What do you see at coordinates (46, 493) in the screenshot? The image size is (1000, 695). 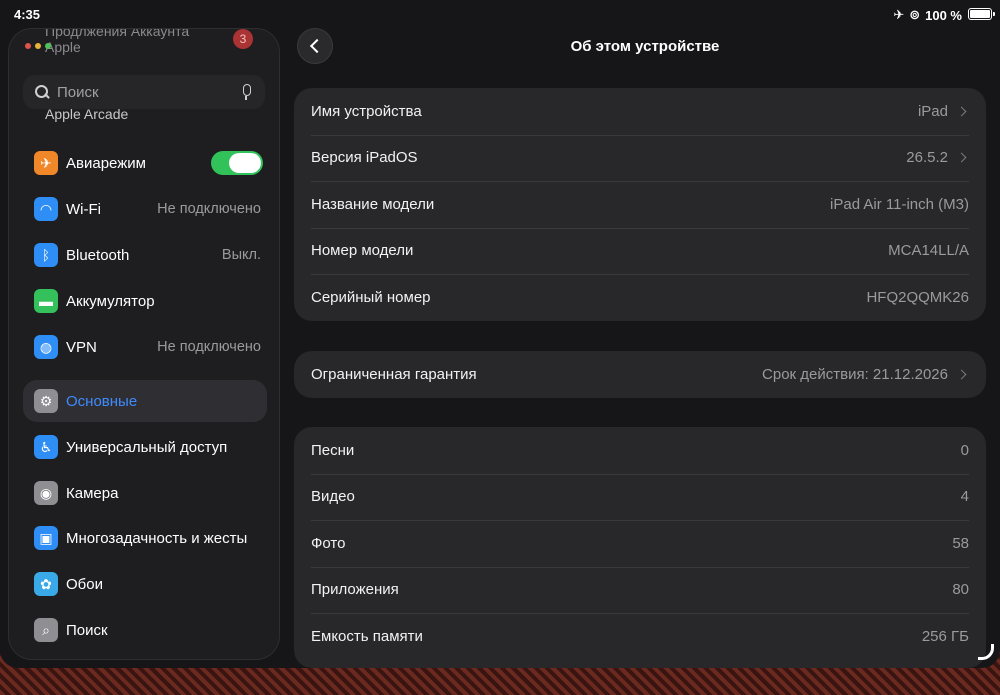 I see `camera-icon: ◉` at bounding box center [46, 493].